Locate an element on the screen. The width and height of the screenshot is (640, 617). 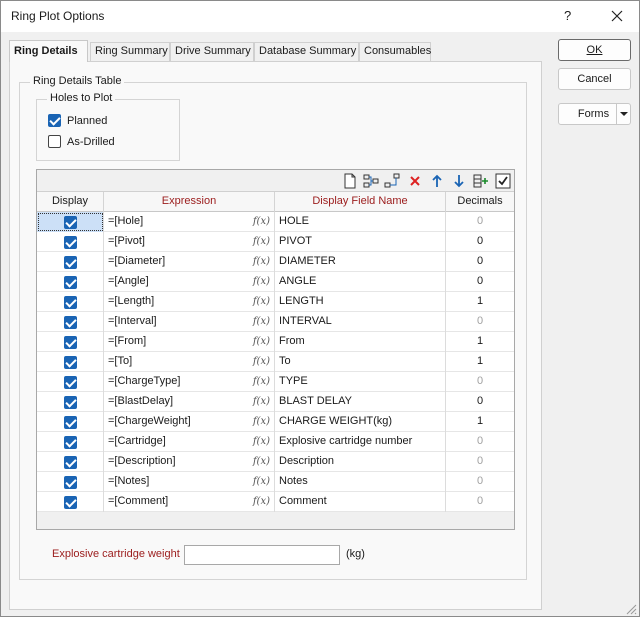
planned-checkbox is located at coordinates (54, 120).